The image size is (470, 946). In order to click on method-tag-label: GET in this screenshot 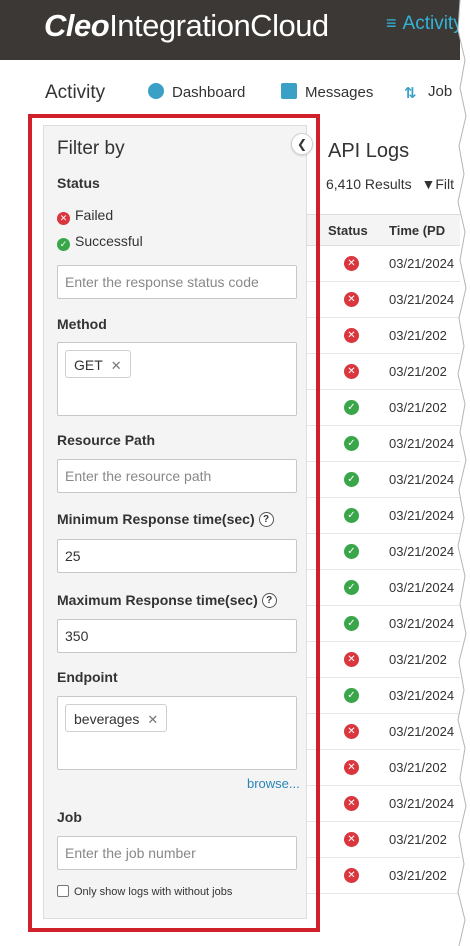, I will do `click(88, 365)`.